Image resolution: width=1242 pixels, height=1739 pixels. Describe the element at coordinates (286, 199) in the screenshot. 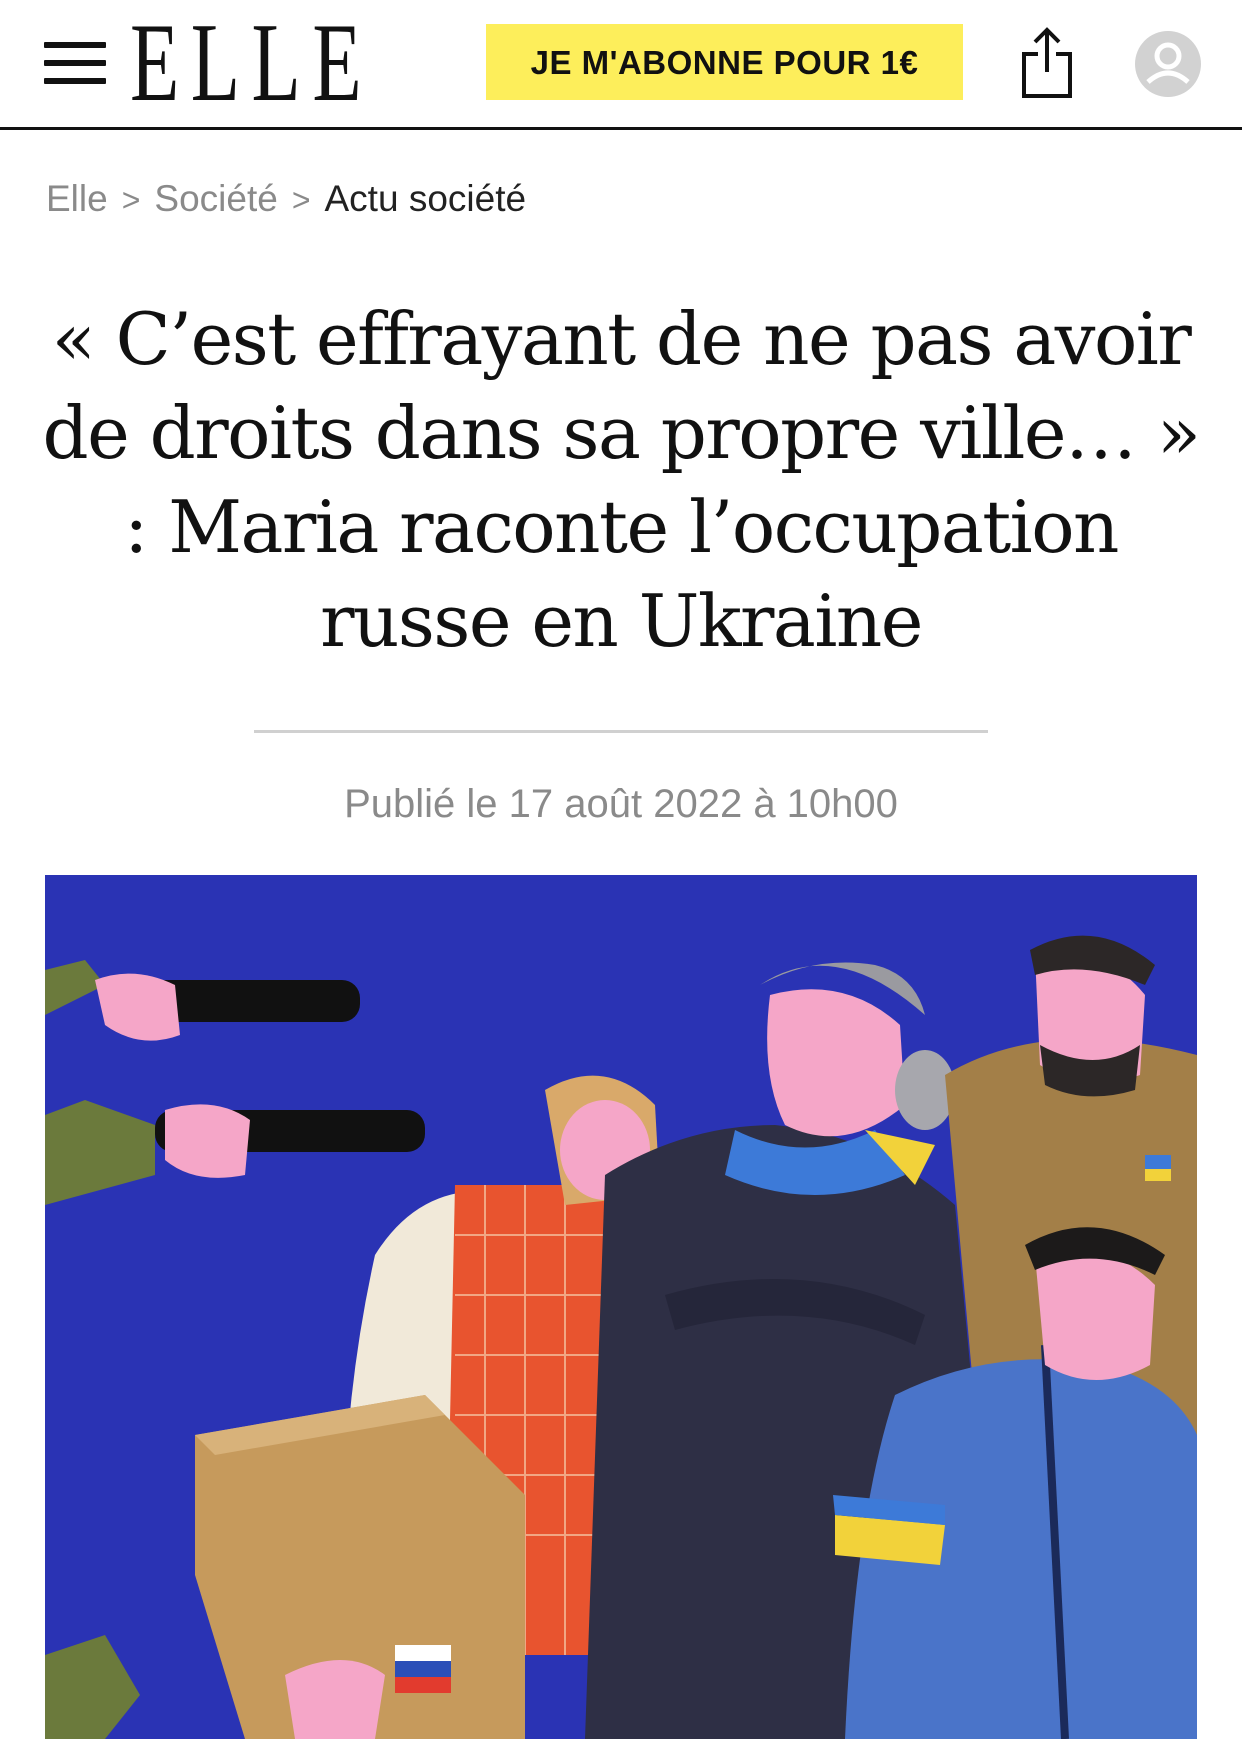

I see `breadcrumb: Elle > Société > Actu société` at that location.